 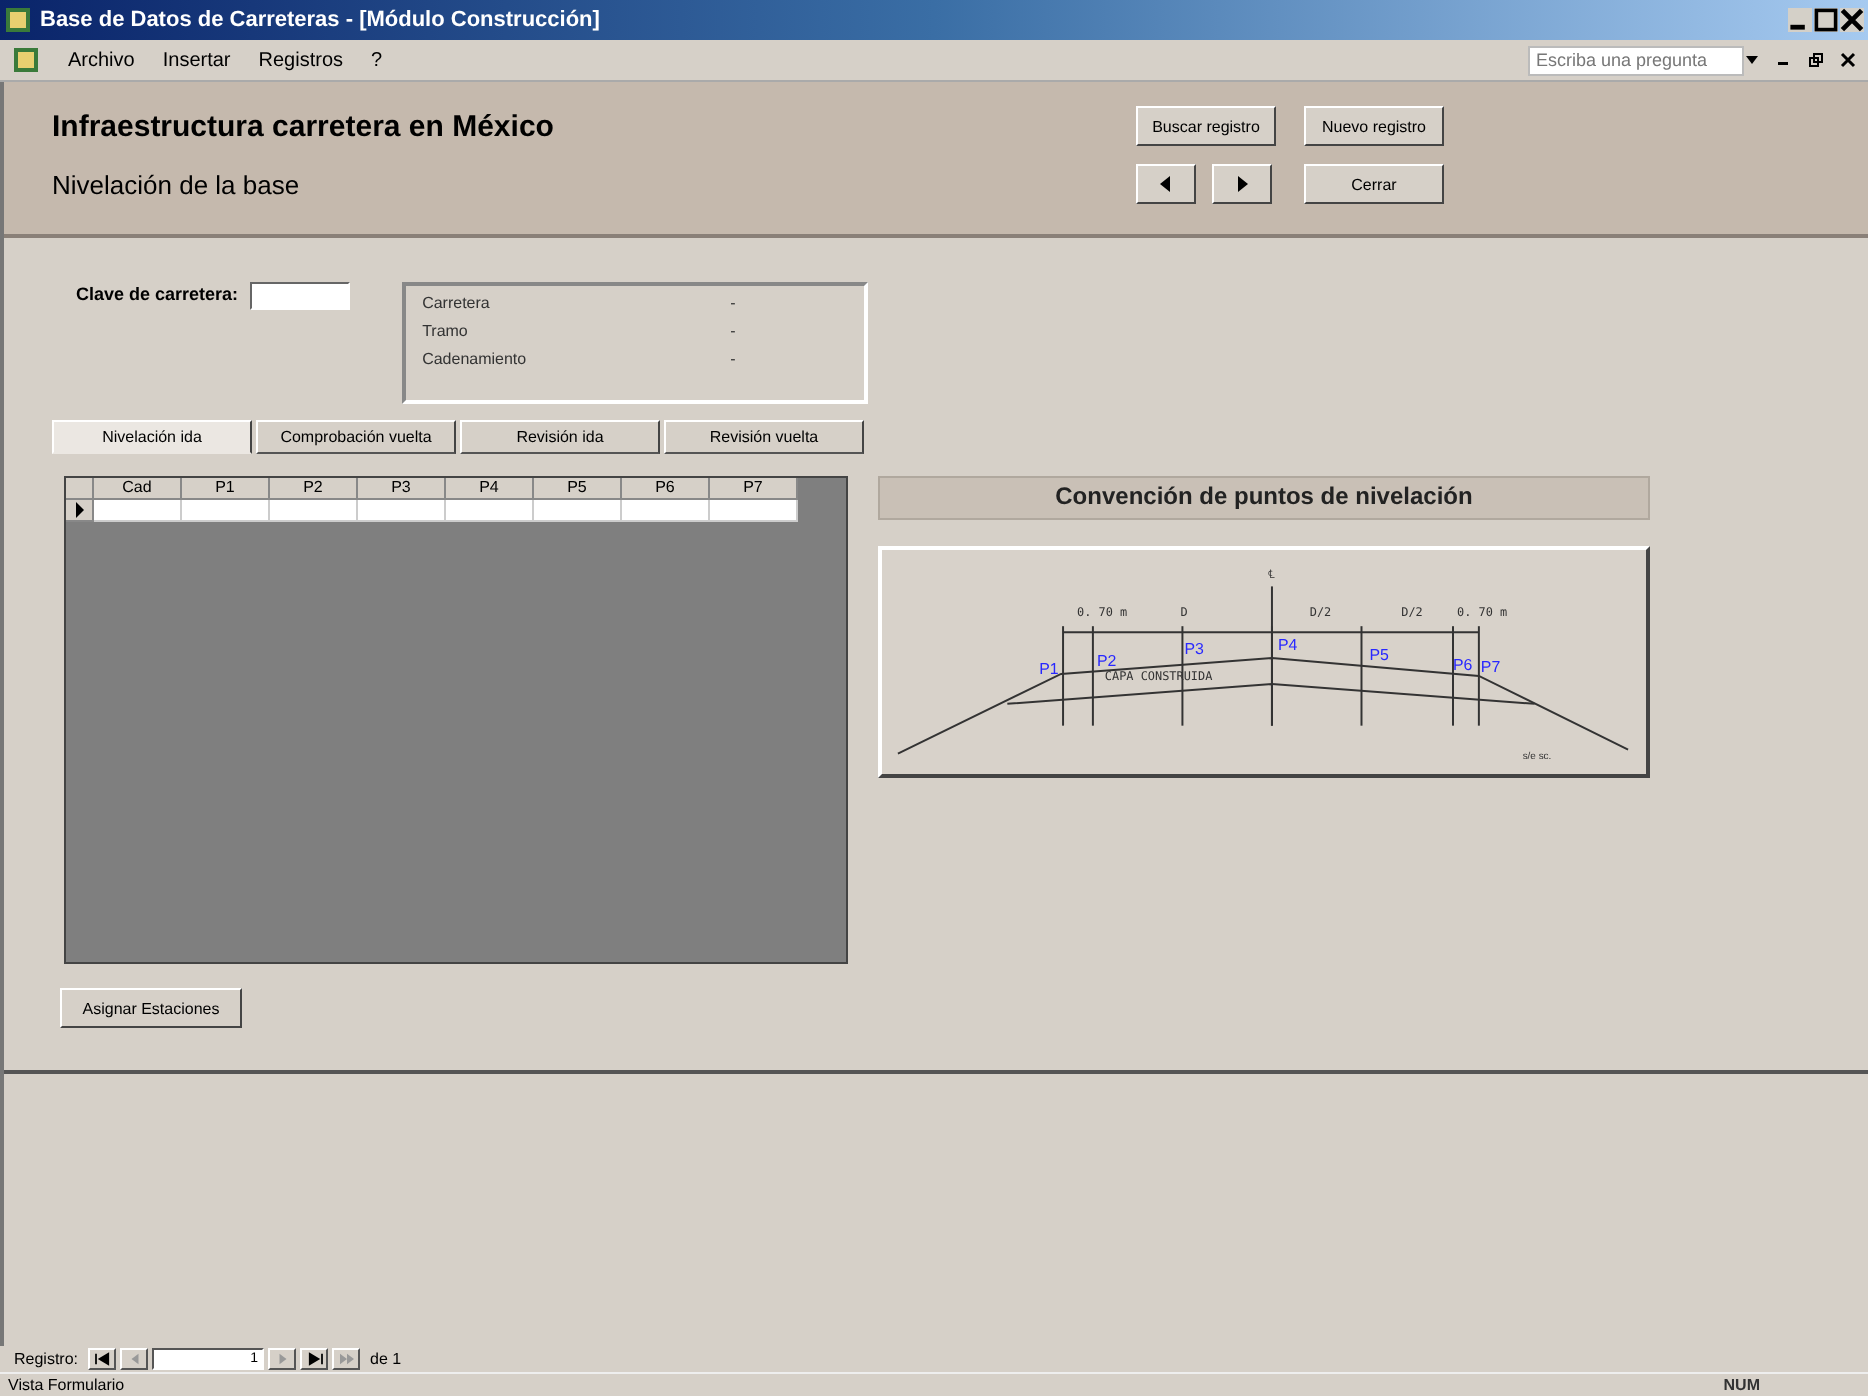 What do you see at coordinates (1741, 1385) in the screenshot?
I see `num-lock-indicator: NUM` at bounding box center [1741, 1385].